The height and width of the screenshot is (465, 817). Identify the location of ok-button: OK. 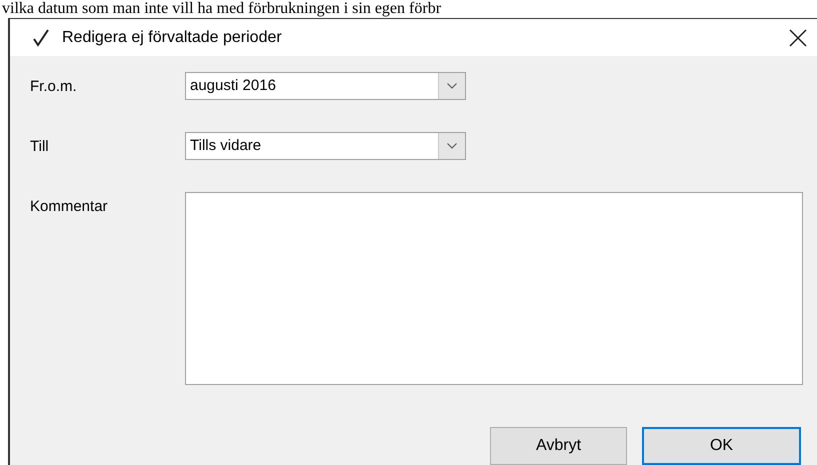
(721, 446).